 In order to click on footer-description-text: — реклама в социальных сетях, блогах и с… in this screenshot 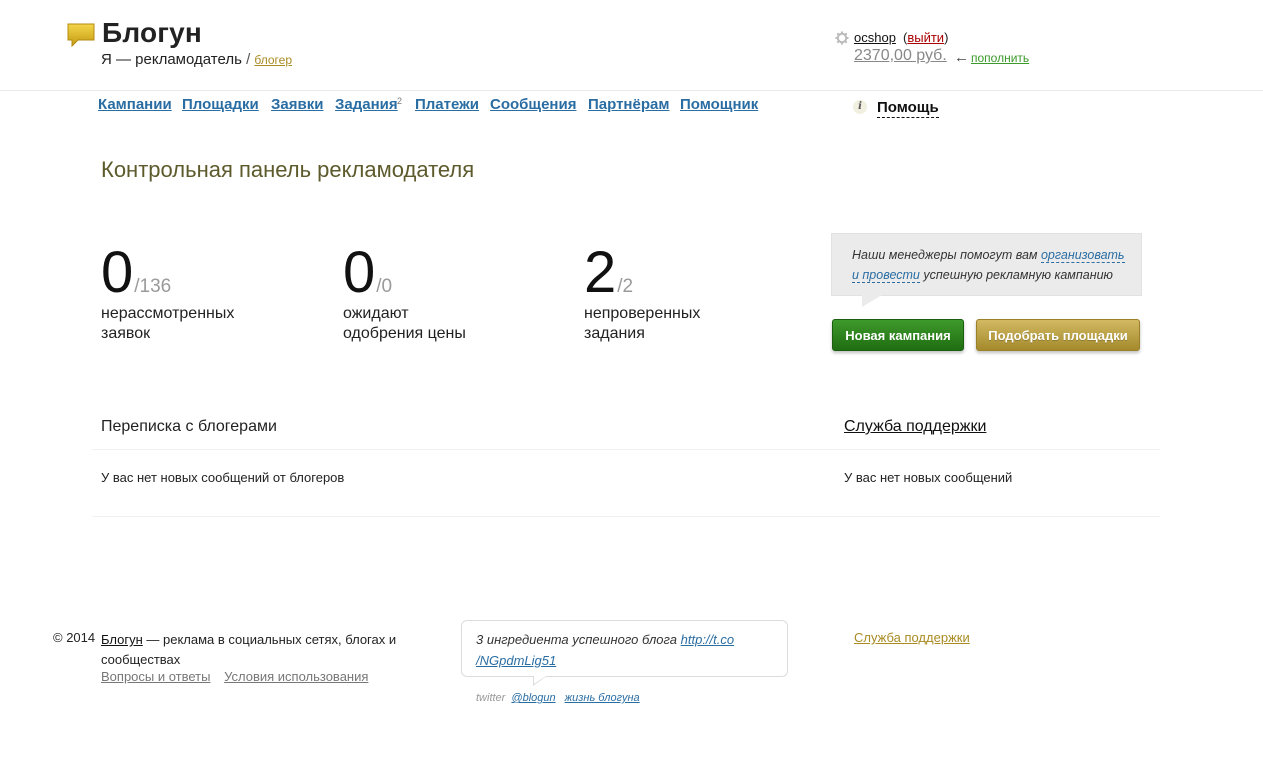, I will do `click(249, 649)`.